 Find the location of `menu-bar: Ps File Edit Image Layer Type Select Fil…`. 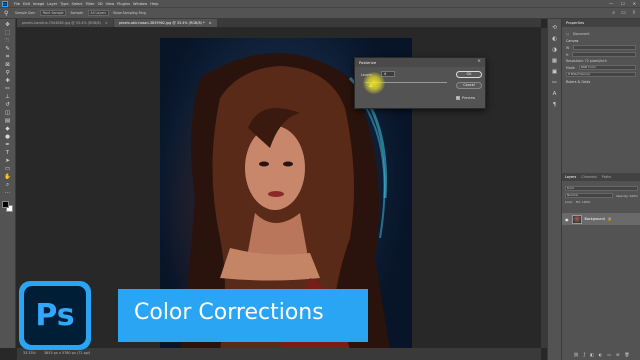

menu-bar: Ps File Edit Image Layer Type Select Fil… is located at coordinates (320, 4).